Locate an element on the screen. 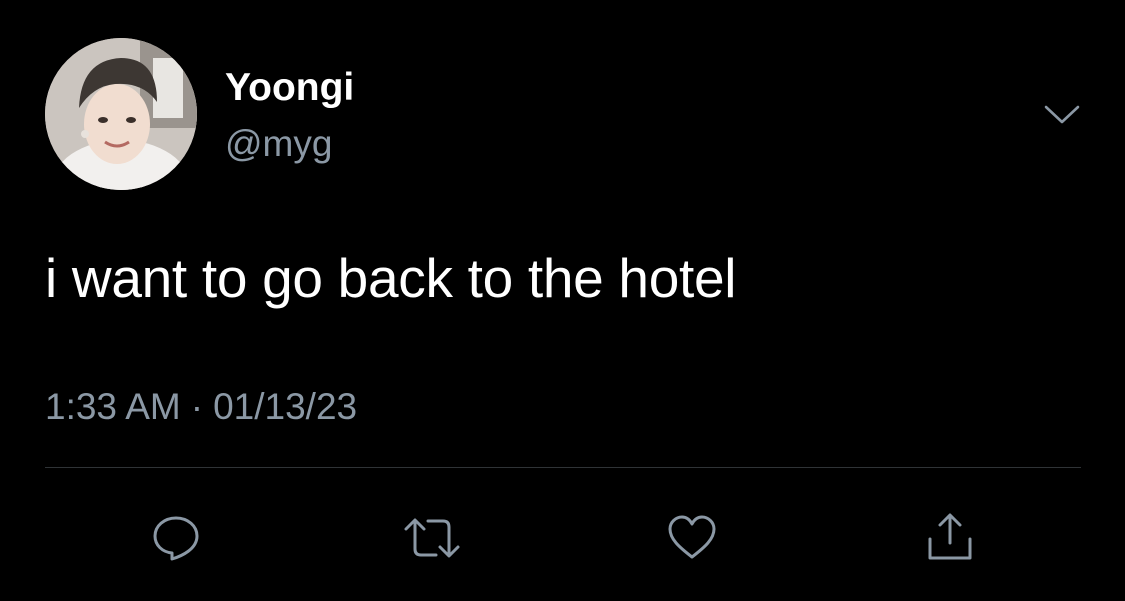 This screenshot has width=1125, height=601. reply-button is located at coordinates (176, 538).